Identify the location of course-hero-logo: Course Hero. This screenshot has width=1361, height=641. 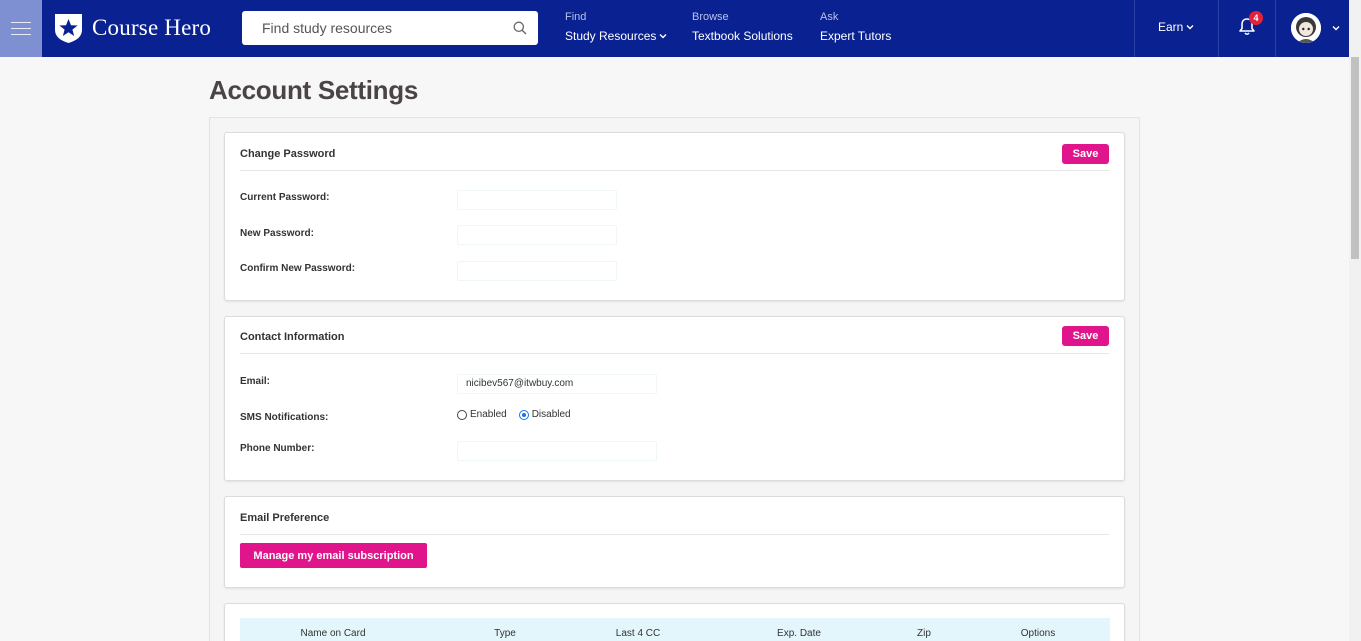
(132, 28).